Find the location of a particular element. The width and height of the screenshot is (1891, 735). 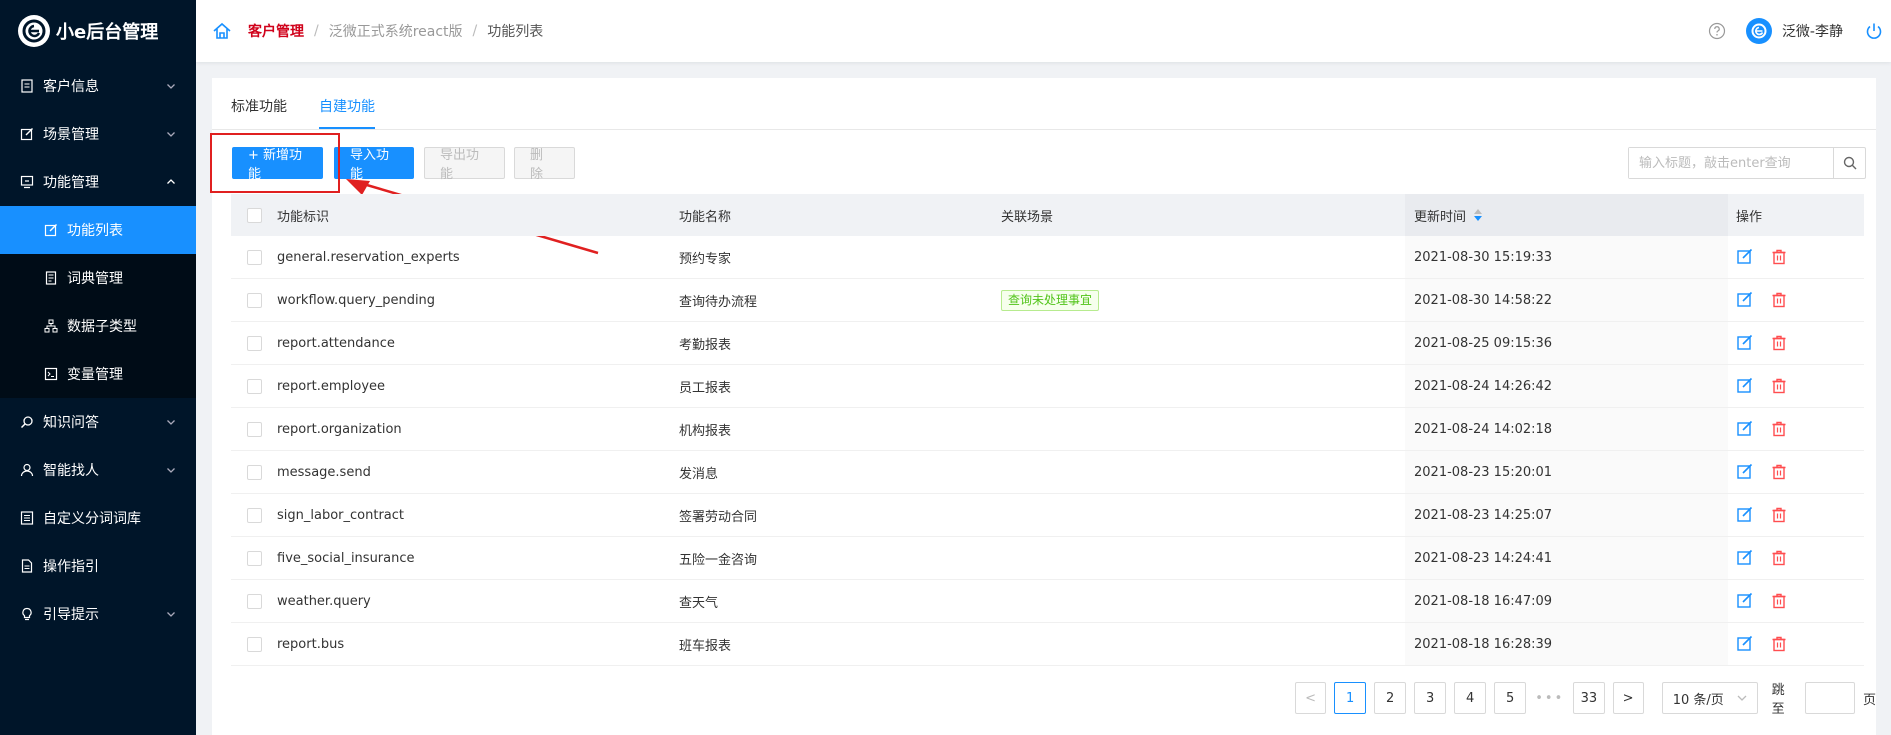

cell-function-id: message.send is located at coordinates (324, 472).